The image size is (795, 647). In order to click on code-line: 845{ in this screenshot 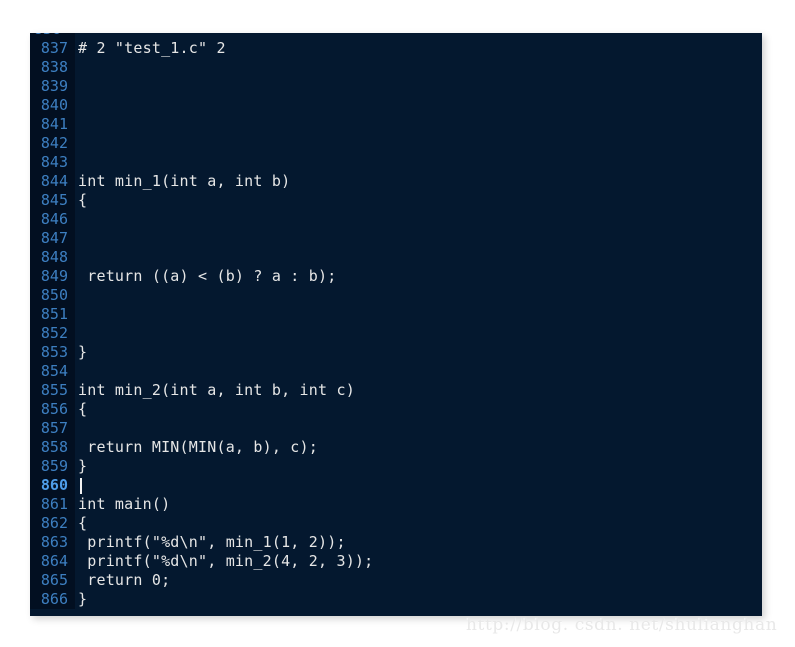, I will do `click(396, 200)`.